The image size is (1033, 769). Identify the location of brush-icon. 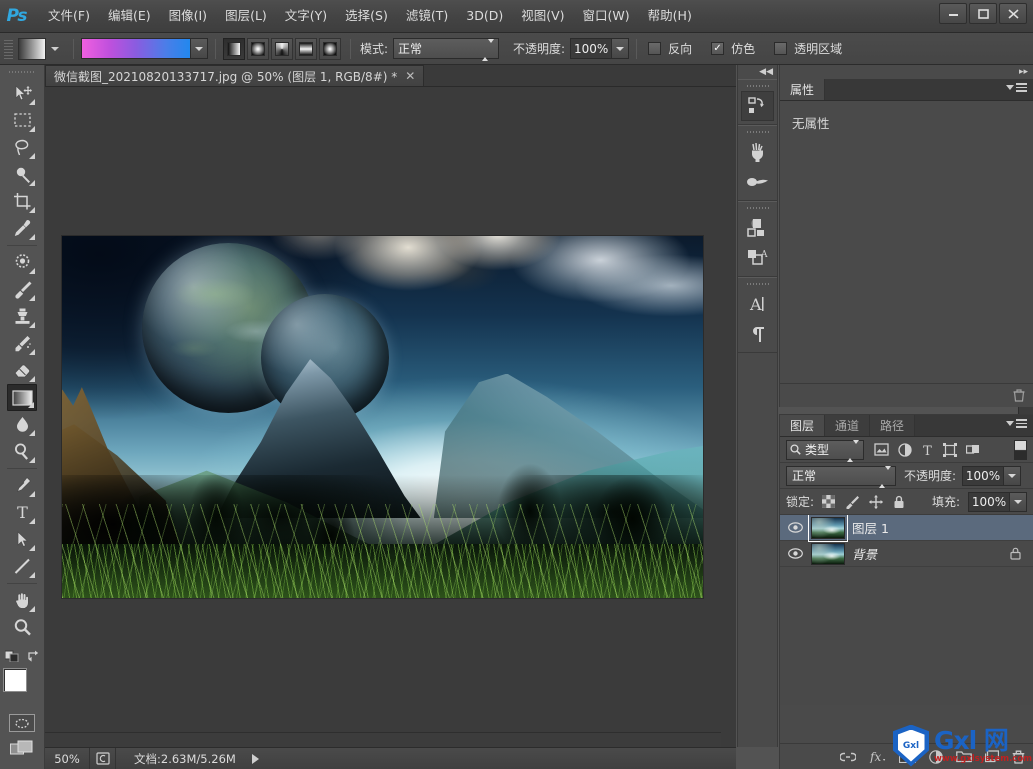
(757, 152).